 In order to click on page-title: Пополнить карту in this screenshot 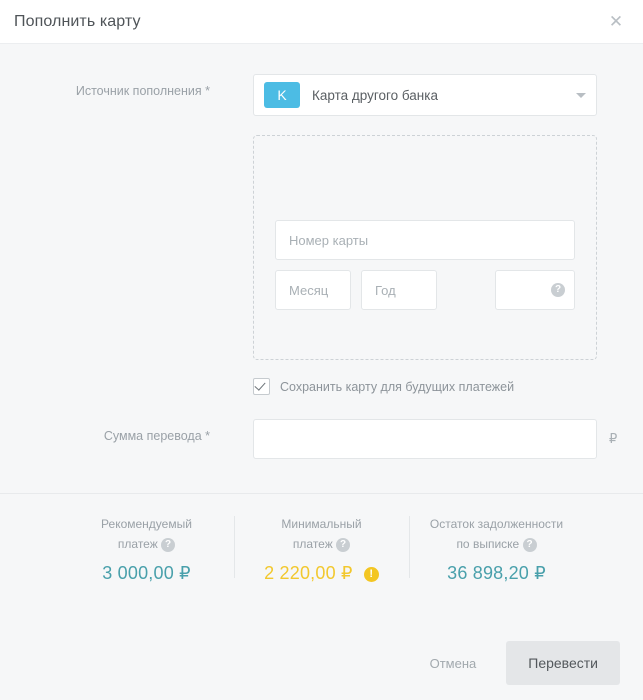, I will do `click(77, 21)`.